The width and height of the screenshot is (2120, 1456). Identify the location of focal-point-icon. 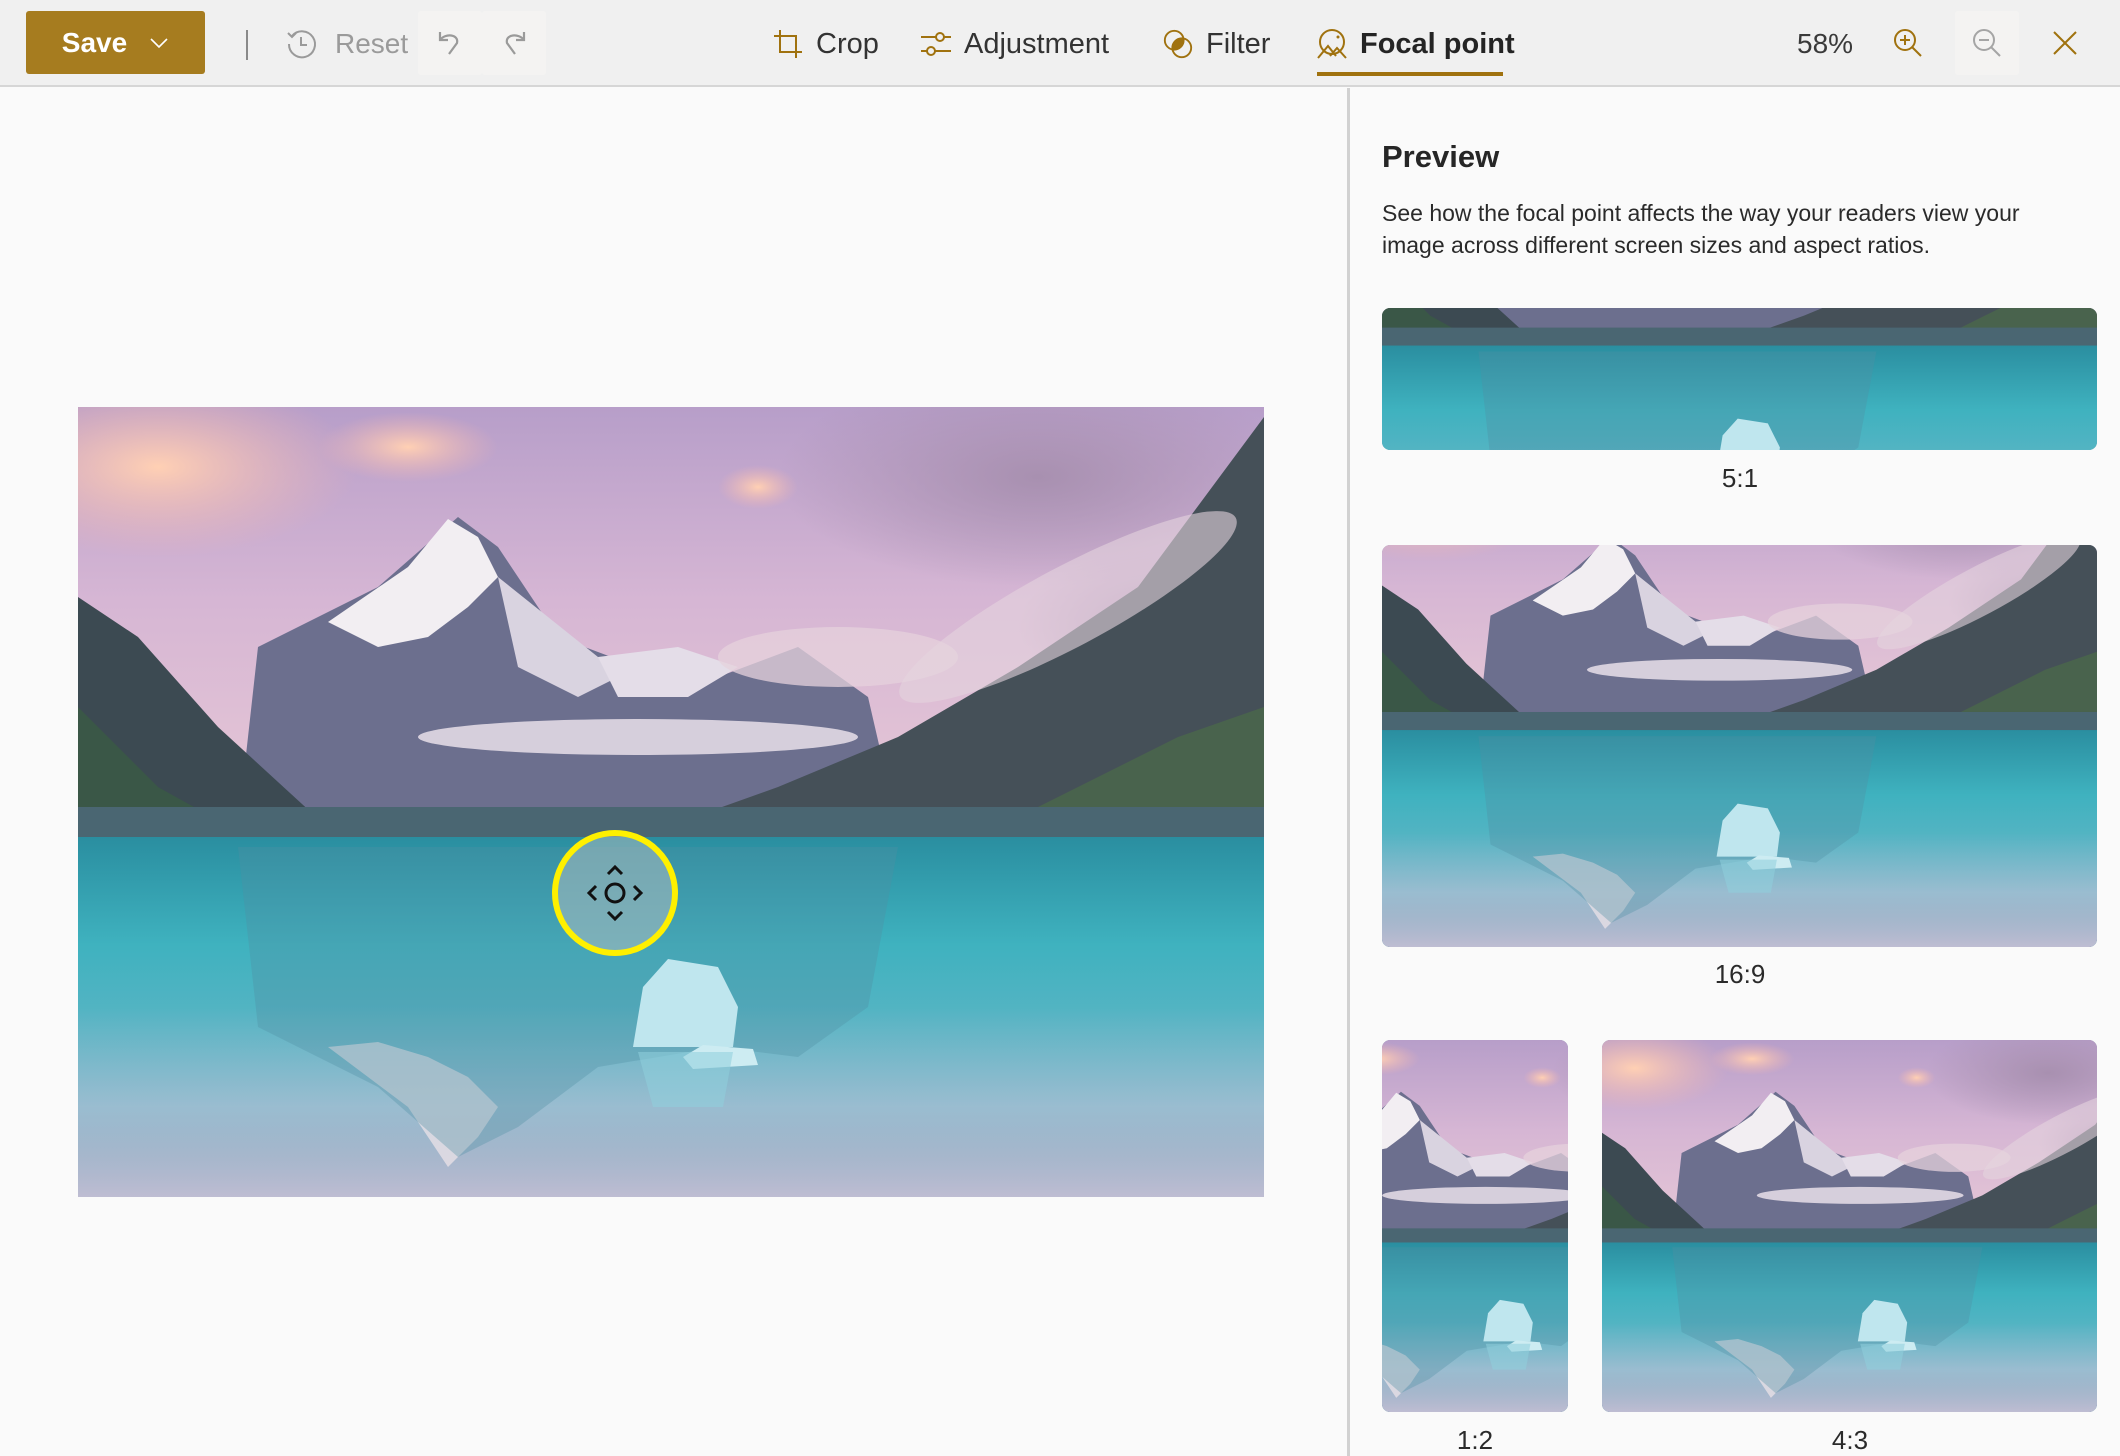
(1332, 44).